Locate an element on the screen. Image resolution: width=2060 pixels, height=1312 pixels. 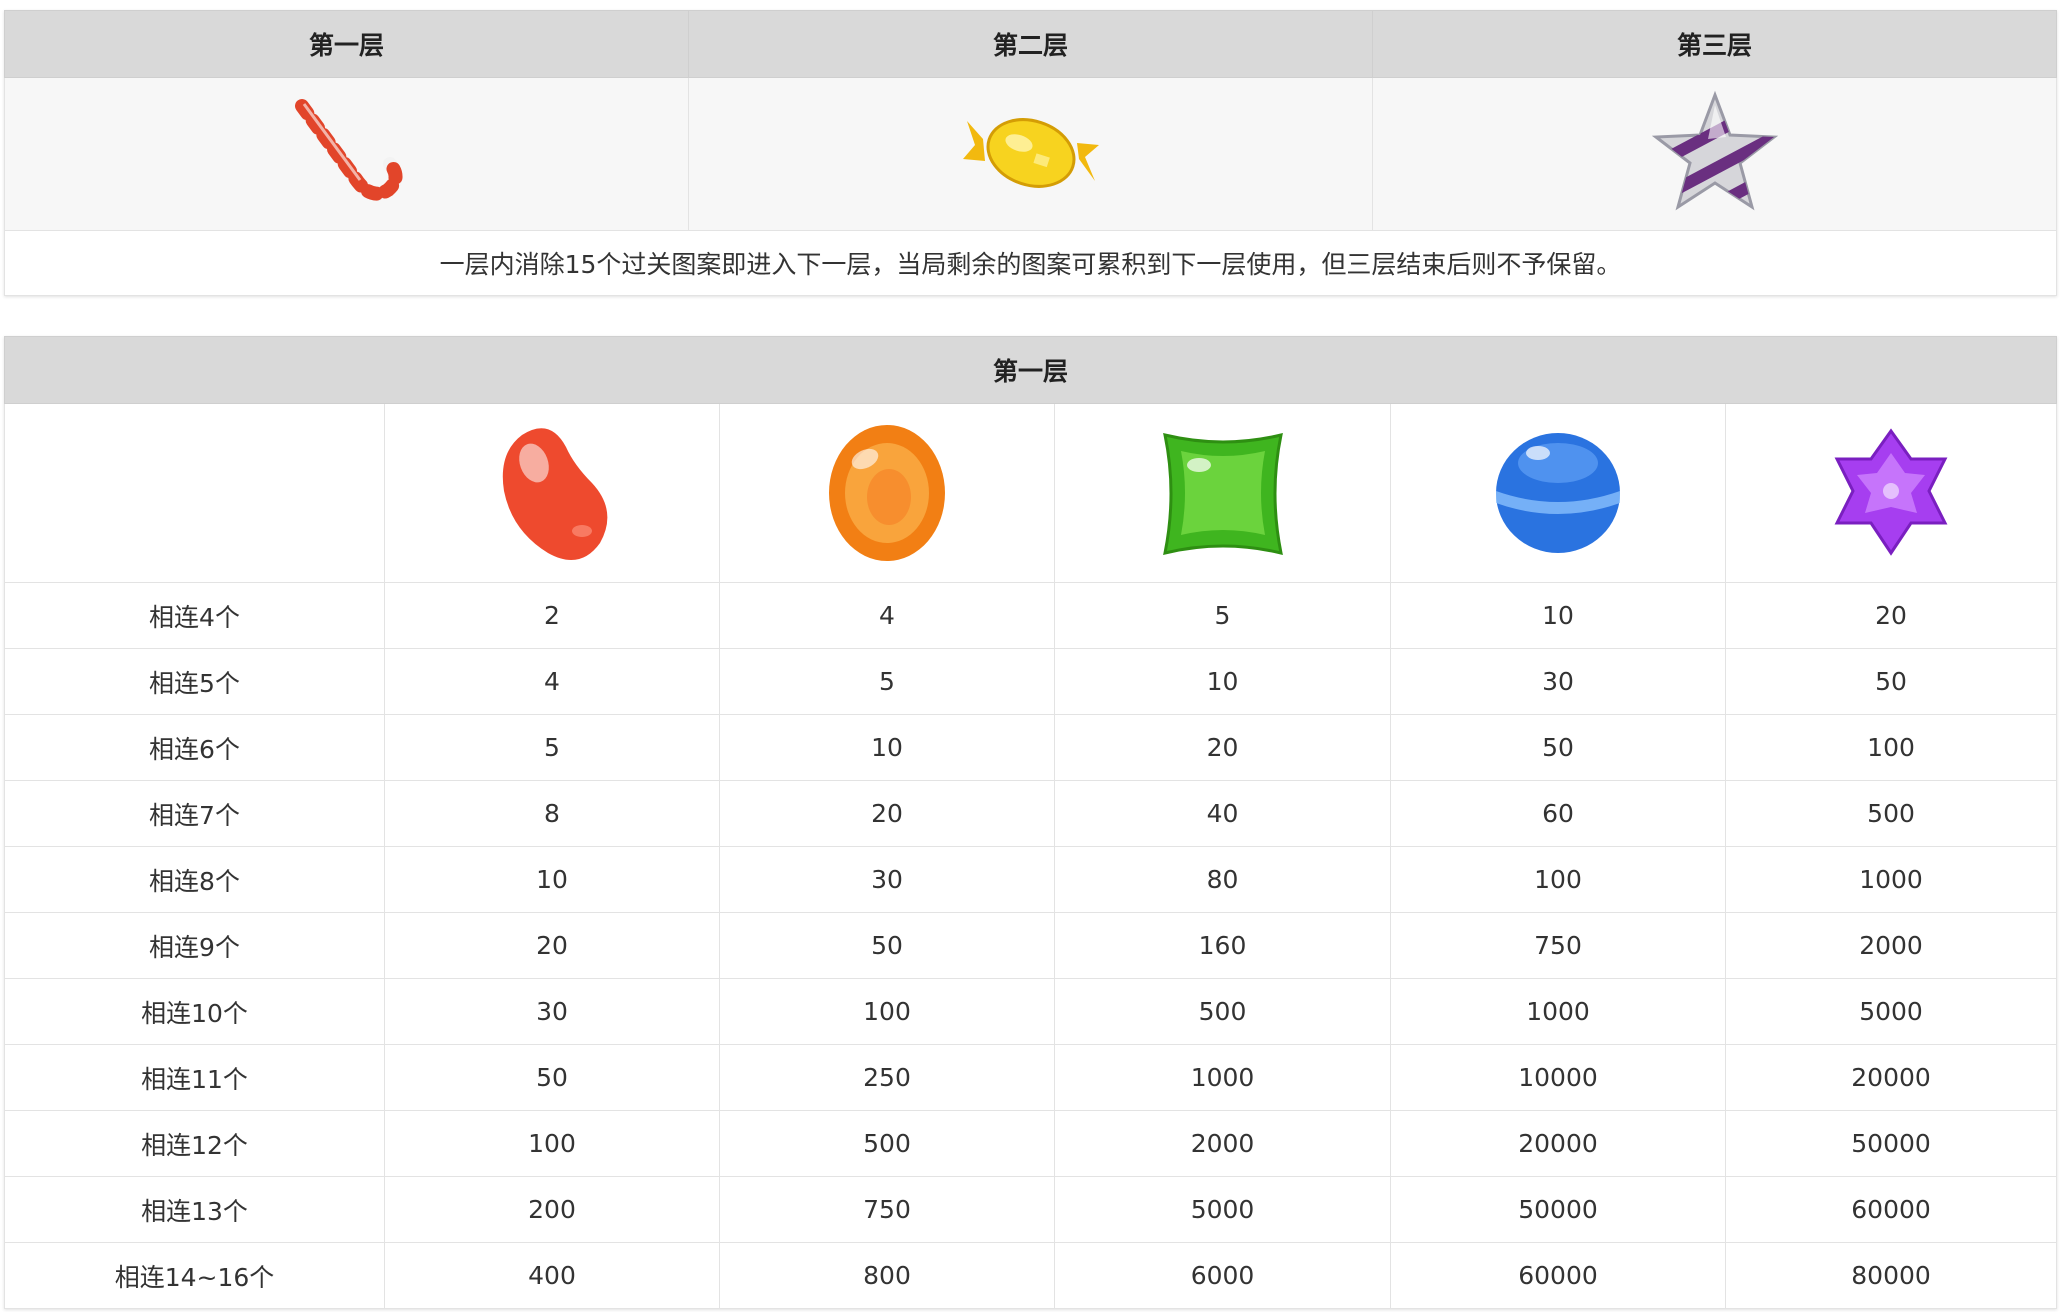
table-row: 相连5个 4 5 10 30 50 is located at coordinates (1031, 681).